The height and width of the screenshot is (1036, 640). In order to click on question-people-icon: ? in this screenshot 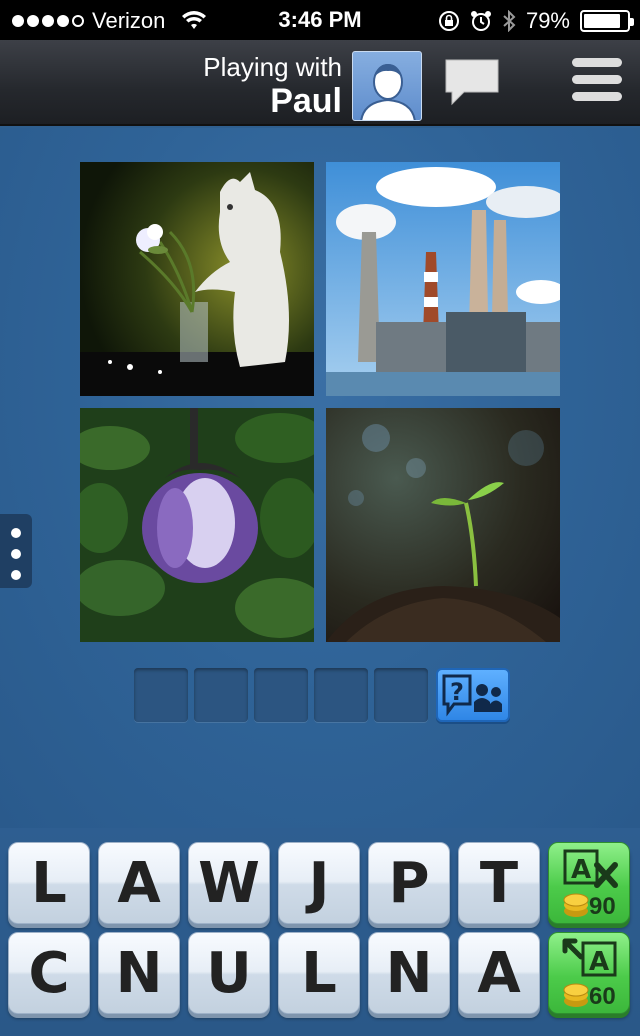, I will do `click(472, 695)`.